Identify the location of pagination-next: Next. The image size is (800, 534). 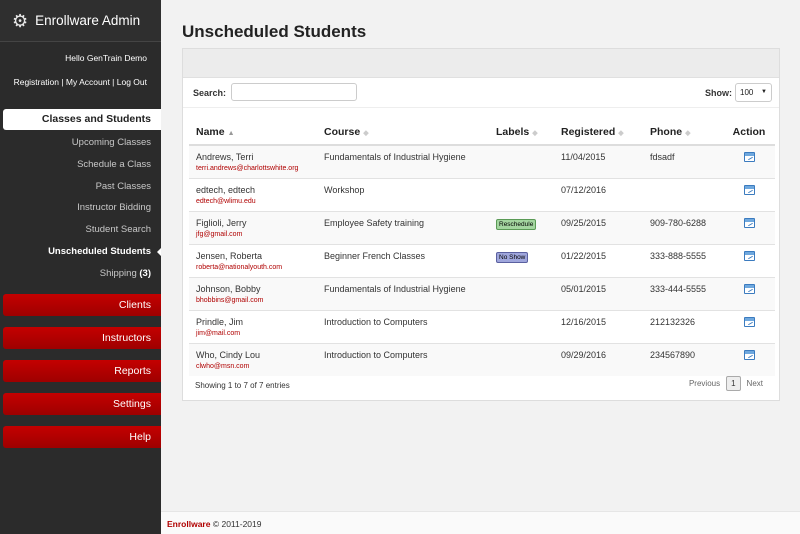
(755, 383).